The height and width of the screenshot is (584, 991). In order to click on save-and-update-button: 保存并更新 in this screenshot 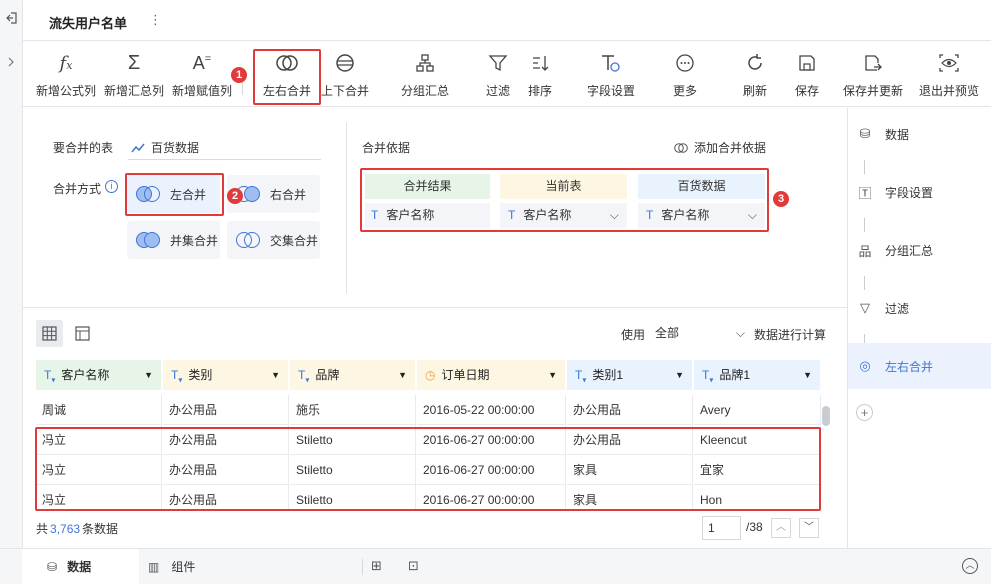, I will do `click(873, 75)`.